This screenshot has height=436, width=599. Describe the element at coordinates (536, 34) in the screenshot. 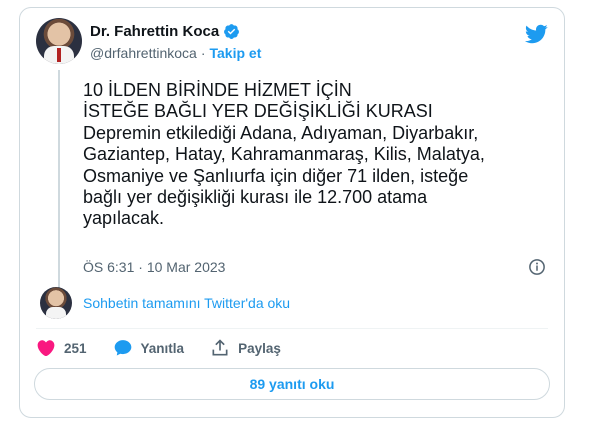

I see `twitter-bird-icon` at that location.